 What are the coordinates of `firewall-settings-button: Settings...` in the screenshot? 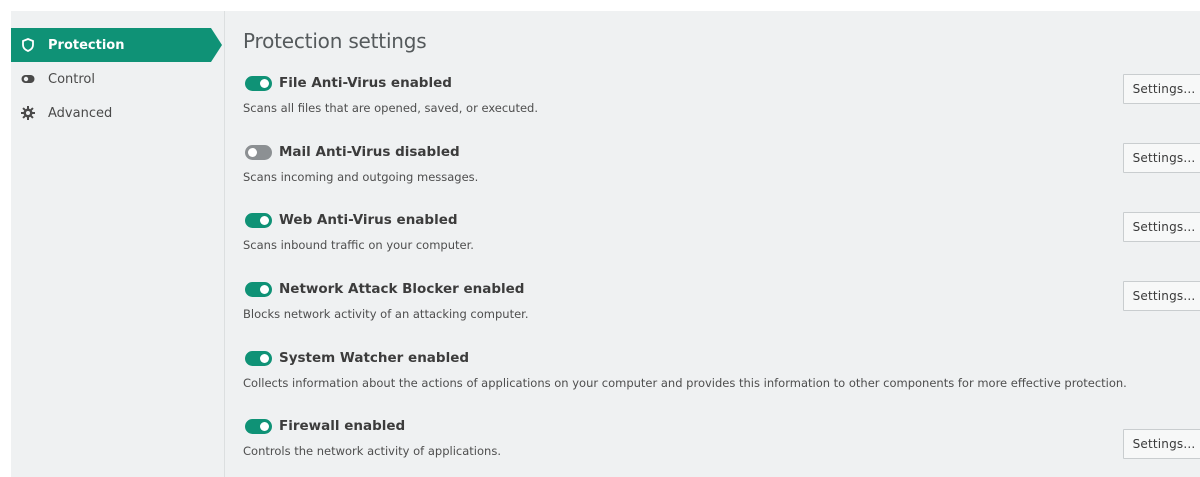 It's located at (1161, 444).